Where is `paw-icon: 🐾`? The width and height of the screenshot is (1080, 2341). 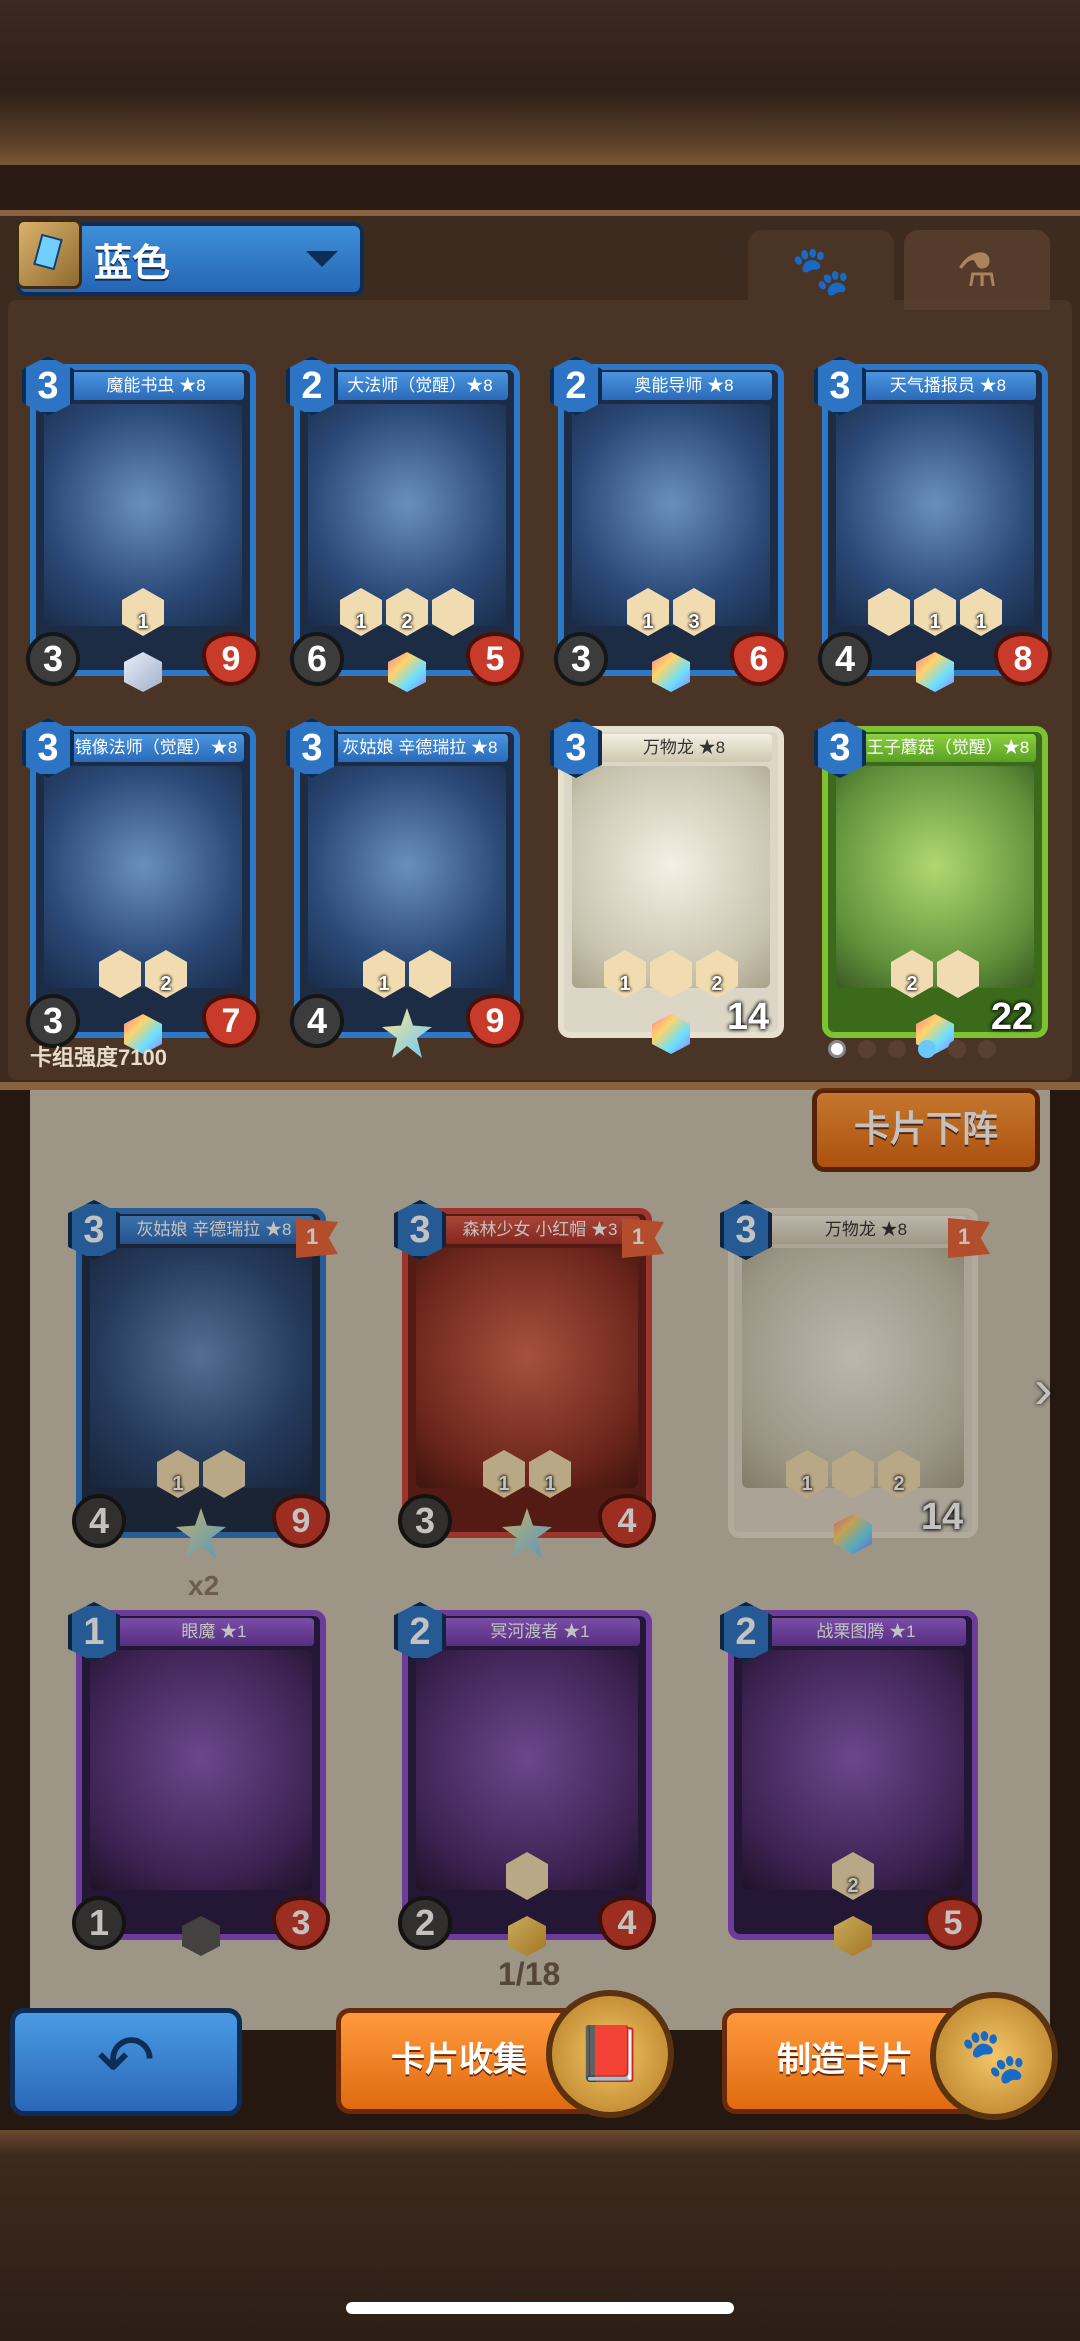 paw-icon: 🐾 is located at coordinates (821, 271).